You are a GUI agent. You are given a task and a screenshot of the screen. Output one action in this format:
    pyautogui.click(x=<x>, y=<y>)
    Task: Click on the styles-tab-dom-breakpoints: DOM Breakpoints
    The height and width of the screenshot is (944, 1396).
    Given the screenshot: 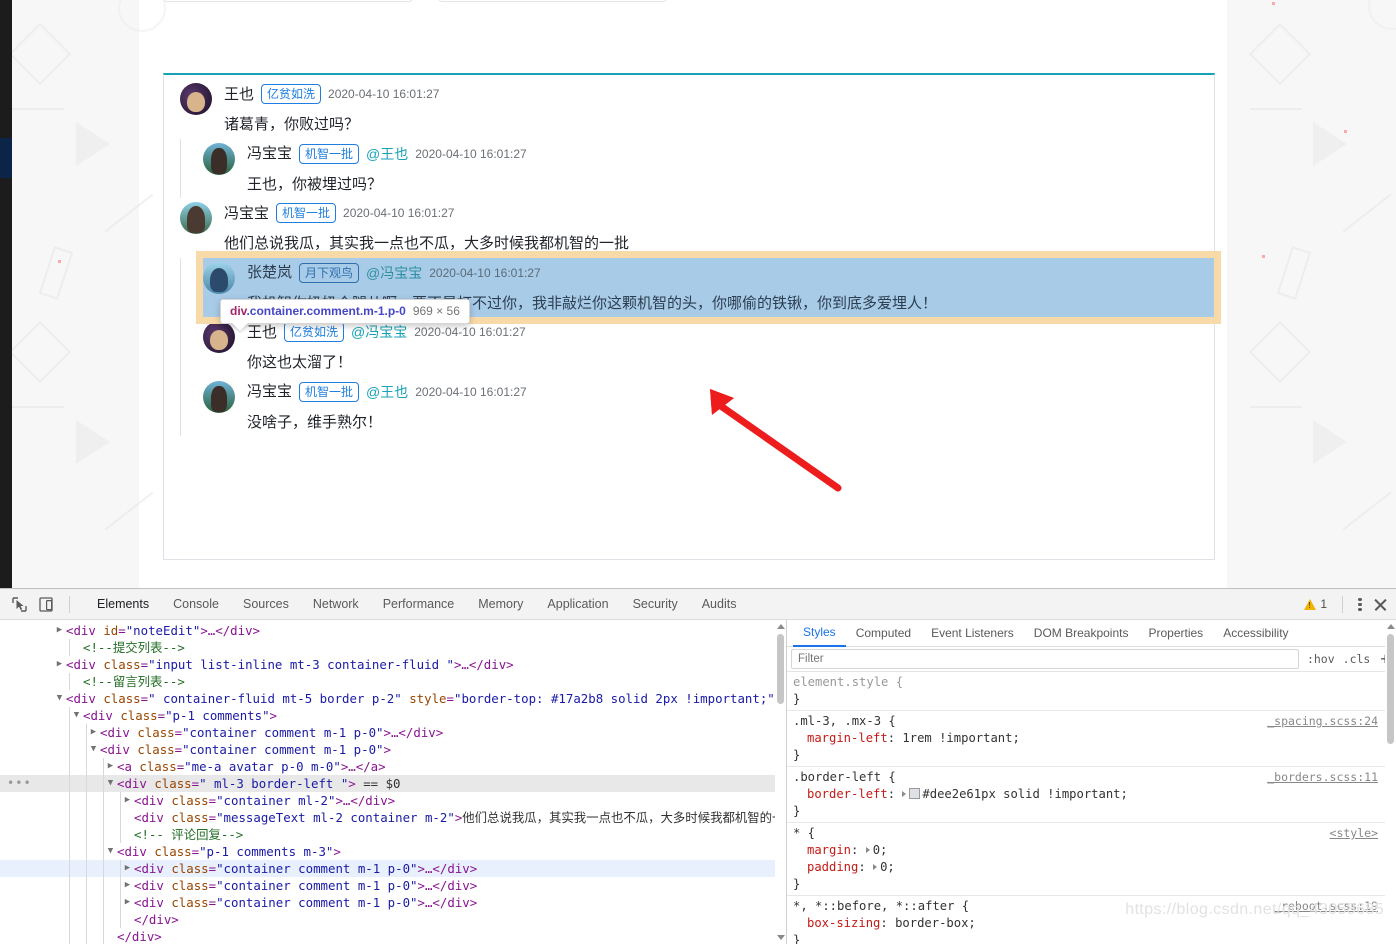 What is the action you would take?
    pyautogui.click(x=1081, y=633)
    